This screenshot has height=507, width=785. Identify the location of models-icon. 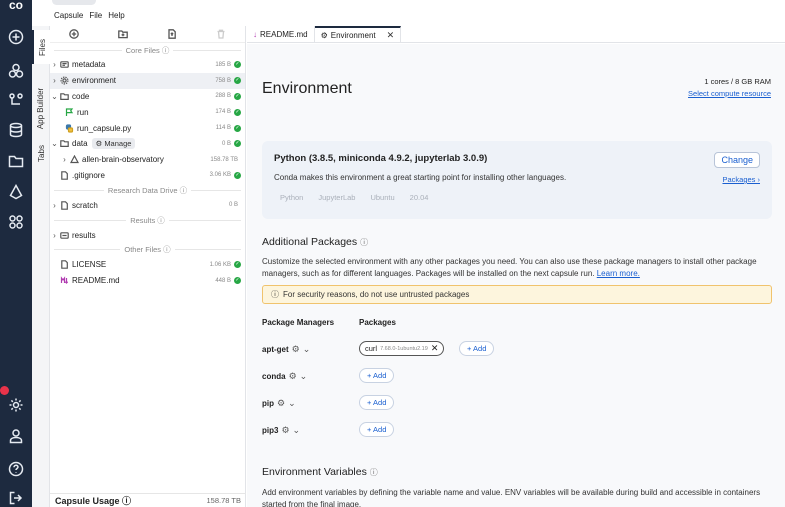
(16, 192).